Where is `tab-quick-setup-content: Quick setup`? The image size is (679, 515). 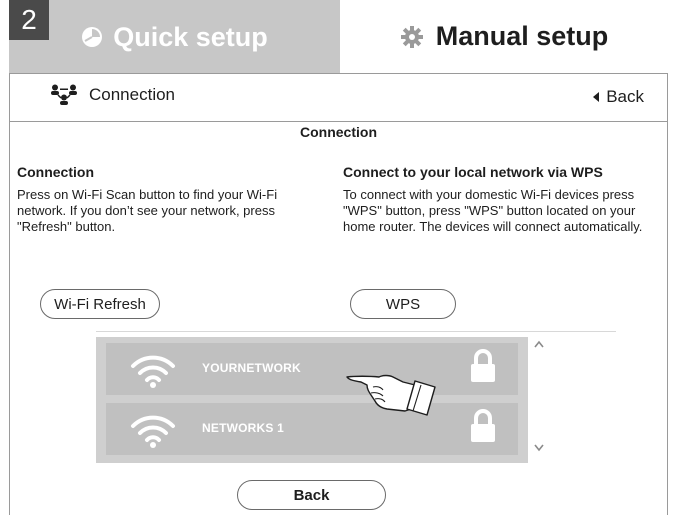
tab-quick-setup-content: Quick setup is located at coordinates (174, 37).